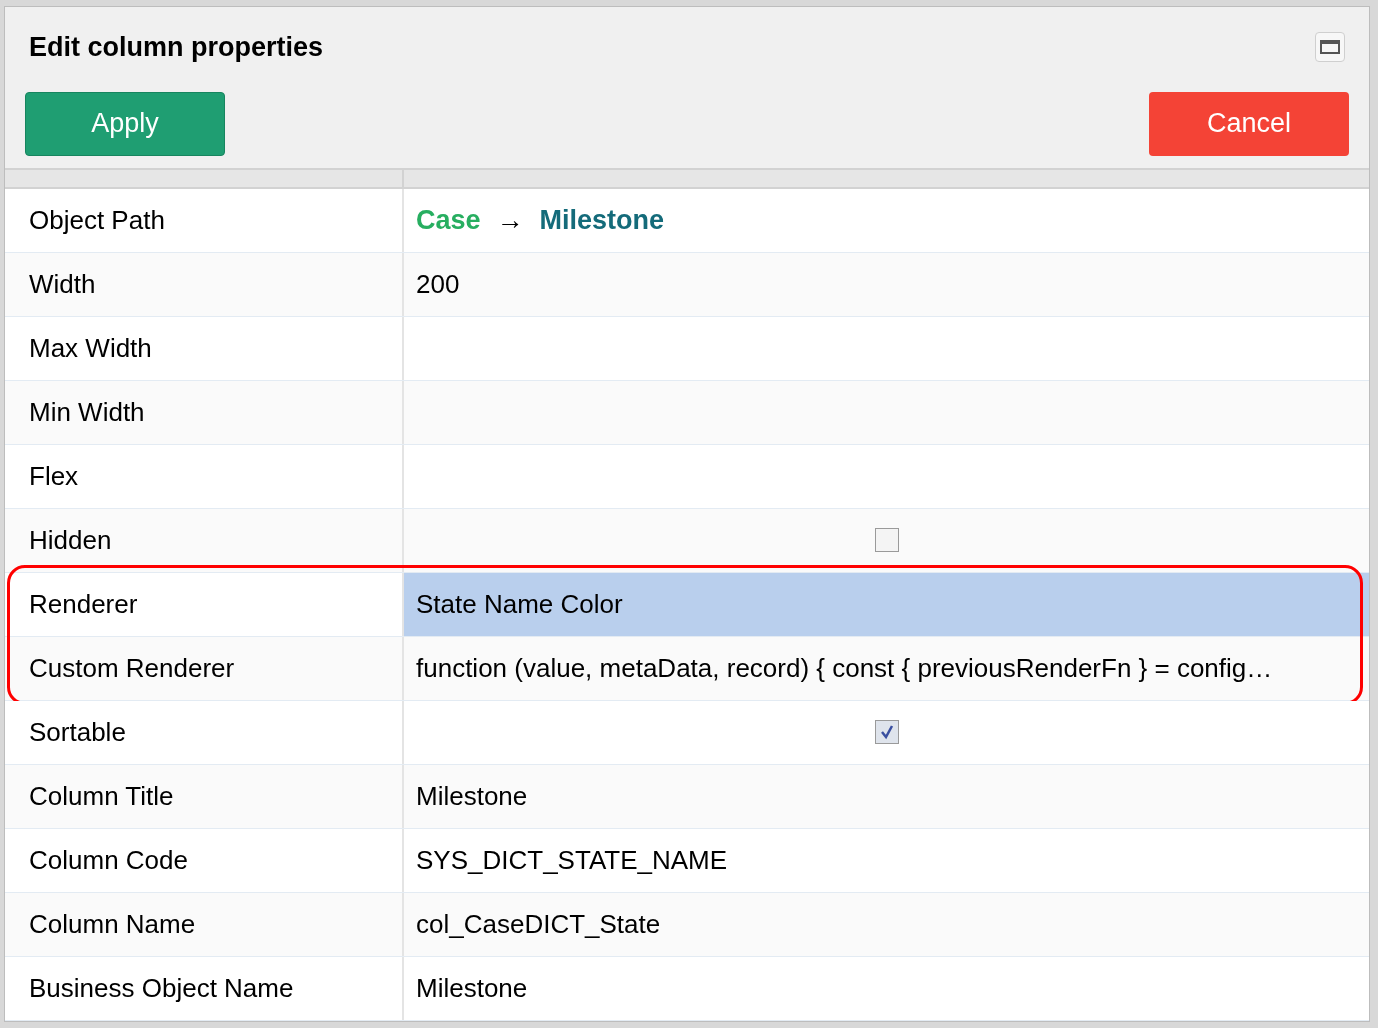  Describe the element at coordinates (62, 284) in the screenshot. I see `property-label: Width` at that location.